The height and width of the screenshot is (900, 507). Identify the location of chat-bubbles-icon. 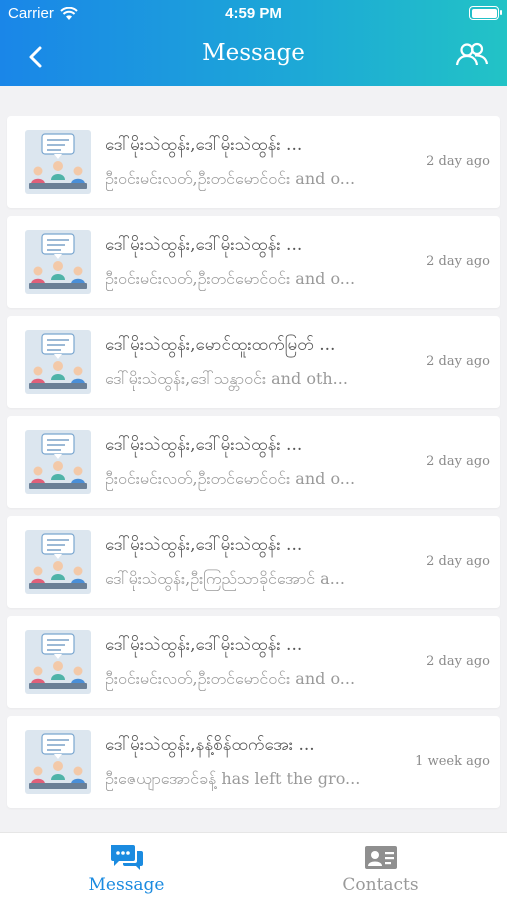
(126, 857).